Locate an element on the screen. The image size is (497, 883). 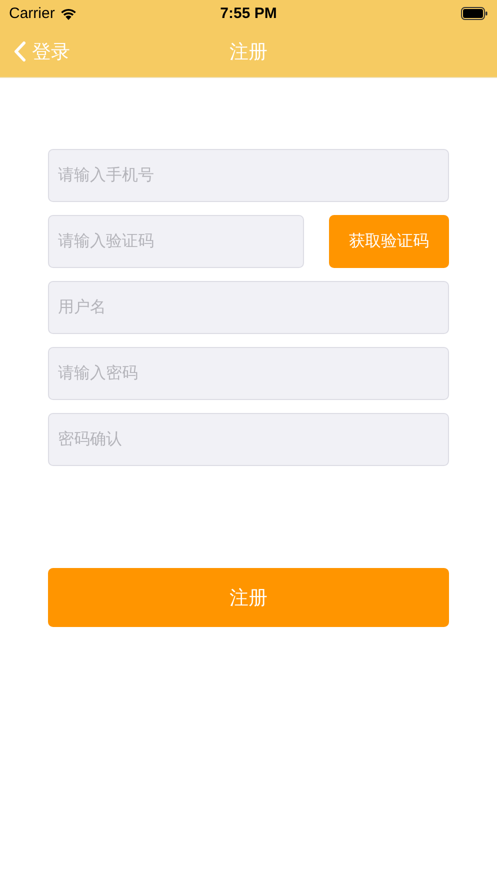
battery-icon is located at coordinates (474, 13).